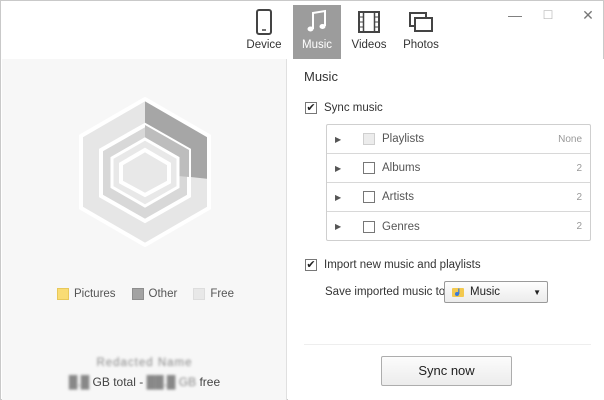 This screenshot has height=400, width=604. I want to click on tab-photos: Photos, so click(421, 32).